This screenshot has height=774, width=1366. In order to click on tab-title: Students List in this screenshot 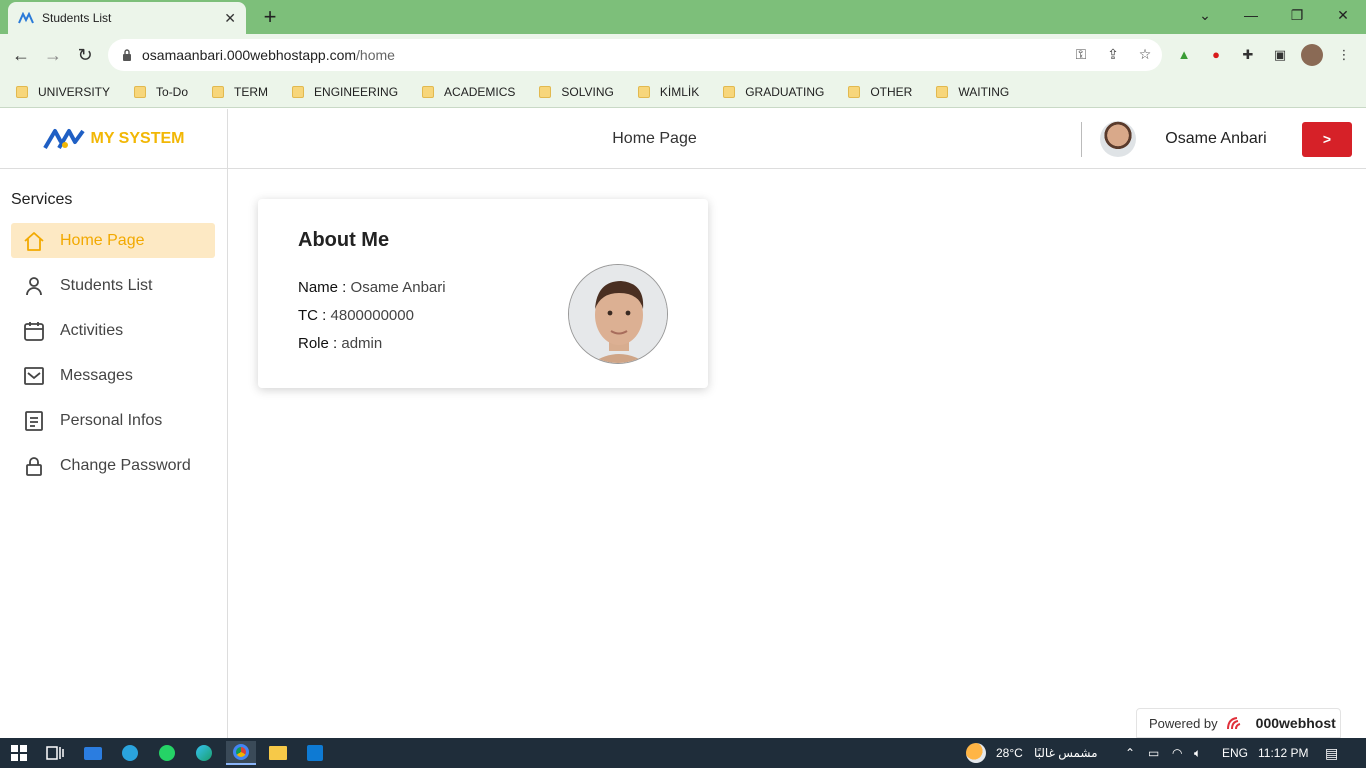, I will do `click(77, 18)`.